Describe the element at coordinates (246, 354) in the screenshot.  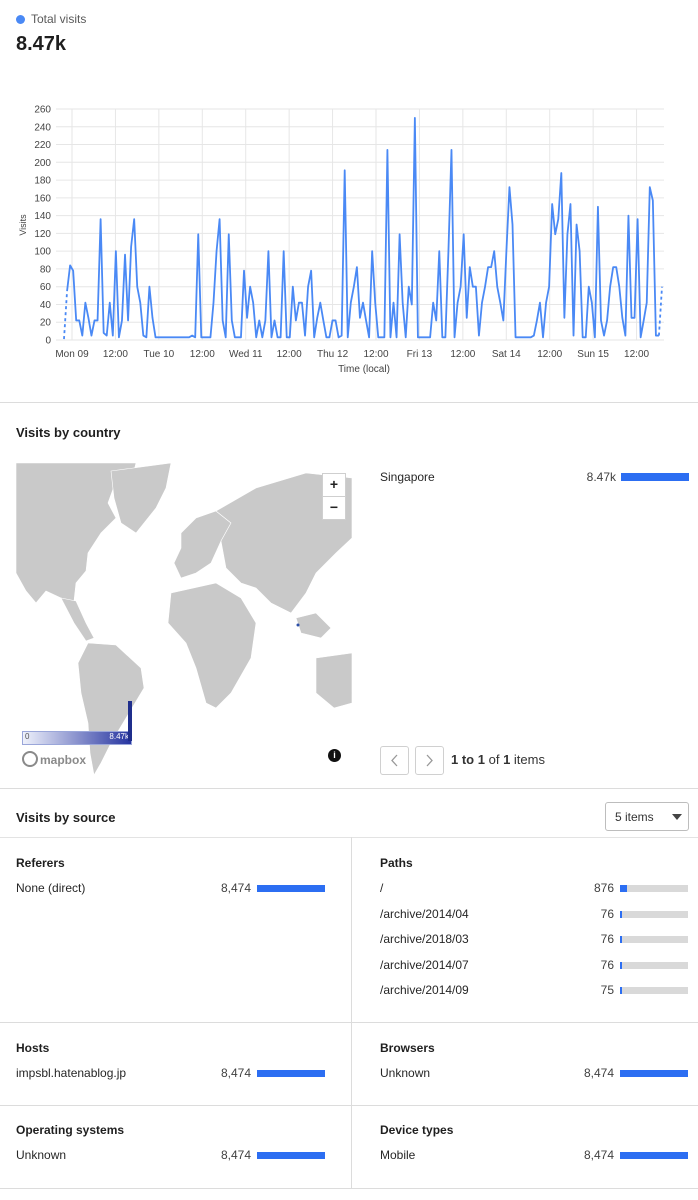
I see `x-tick-label: Wed 11` at that location.